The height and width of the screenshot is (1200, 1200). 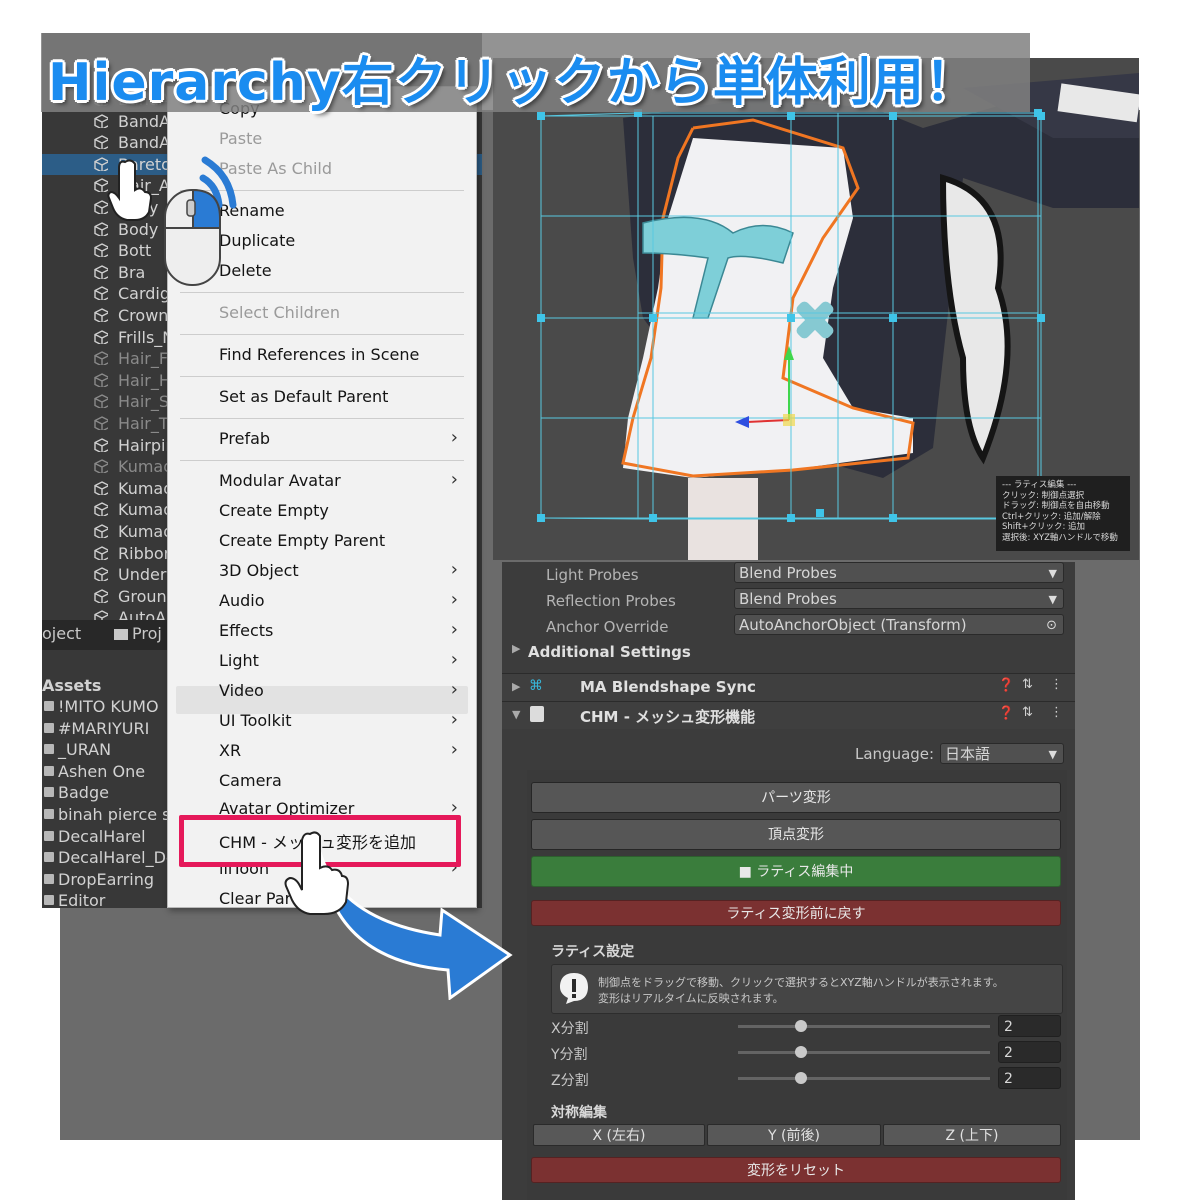 I want to click on ma-blendshape-sync-title: MA Blendshape Sync, so click(x=668, y=687).